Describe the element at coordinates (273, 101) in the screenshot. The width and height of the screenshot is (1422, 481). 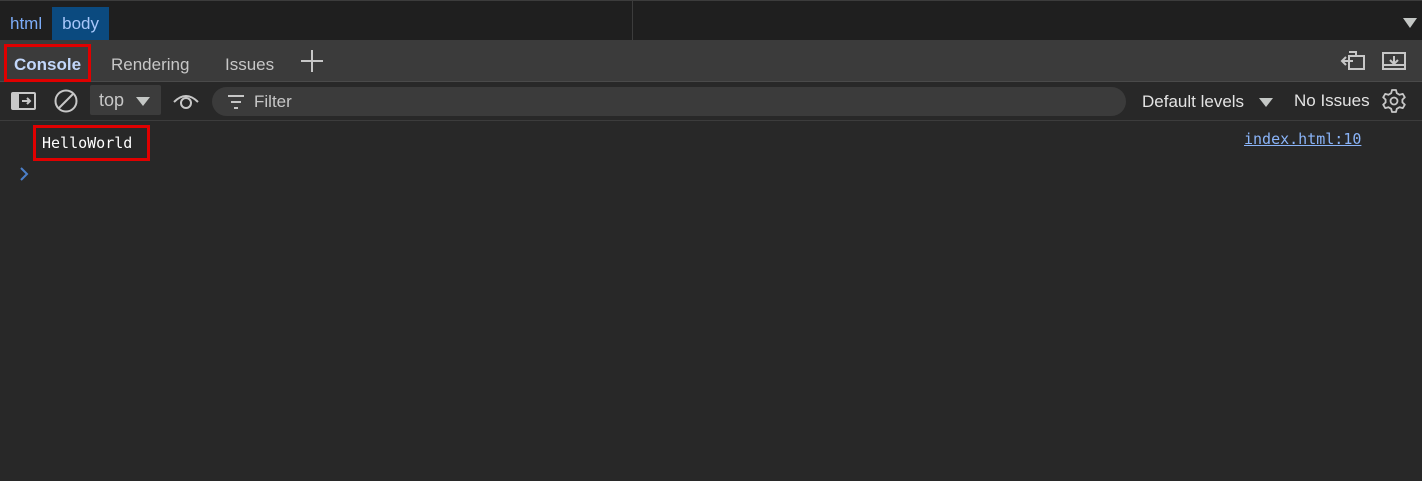
I see `filter-placeholder: Filter` at that location.